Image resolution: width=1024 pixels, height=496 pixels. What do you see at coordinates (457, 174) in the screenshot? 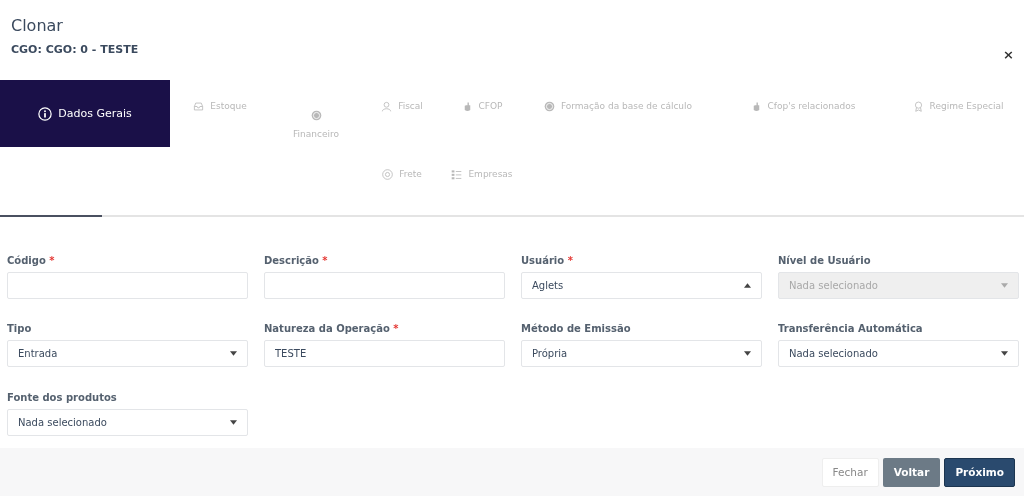
I see `list-icon` at bounding box center [457, 174].